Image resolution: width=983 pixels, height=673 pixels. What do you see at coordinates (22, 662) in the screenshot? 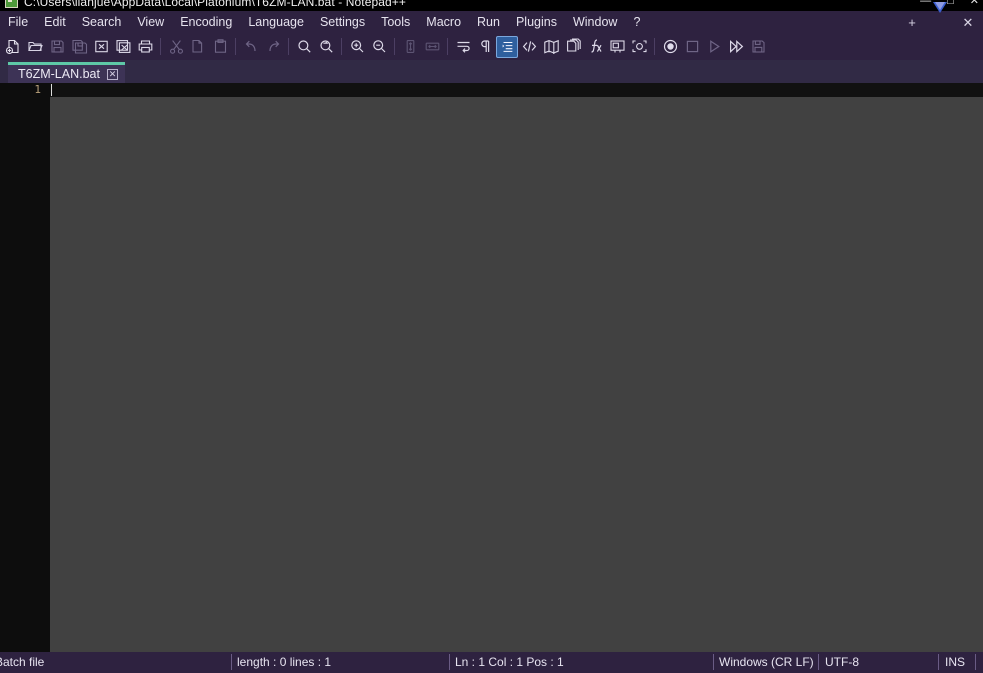
I see `status-language: Batch file` at bounding box center [22, 662].